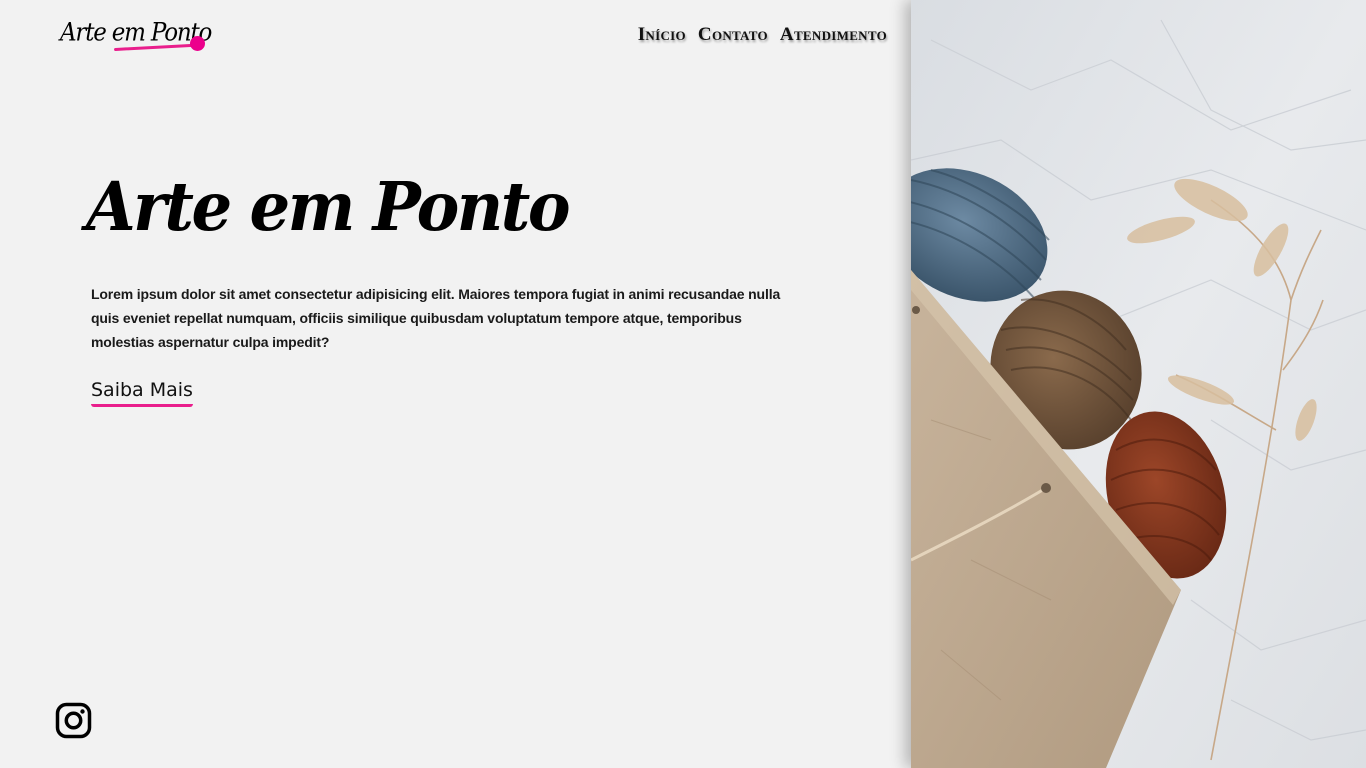  I want to click on logo-link: Arte em Ponto, so click(135, 37).